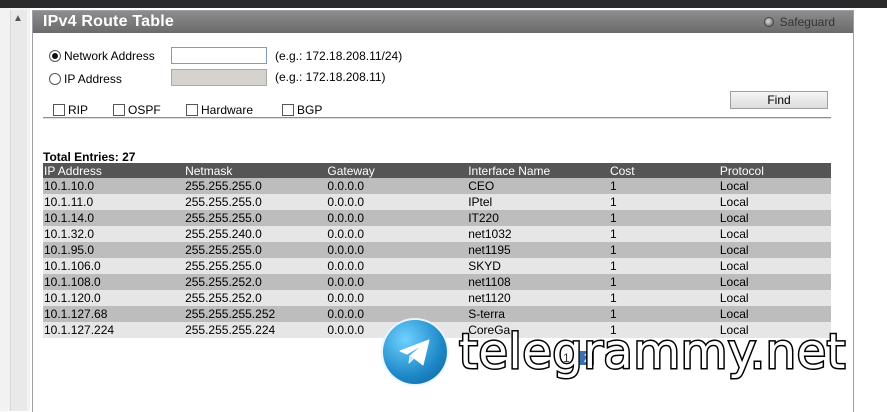 The image size is (887, 412). I want to click on ospf-label: OSPF, so click(144, 110).